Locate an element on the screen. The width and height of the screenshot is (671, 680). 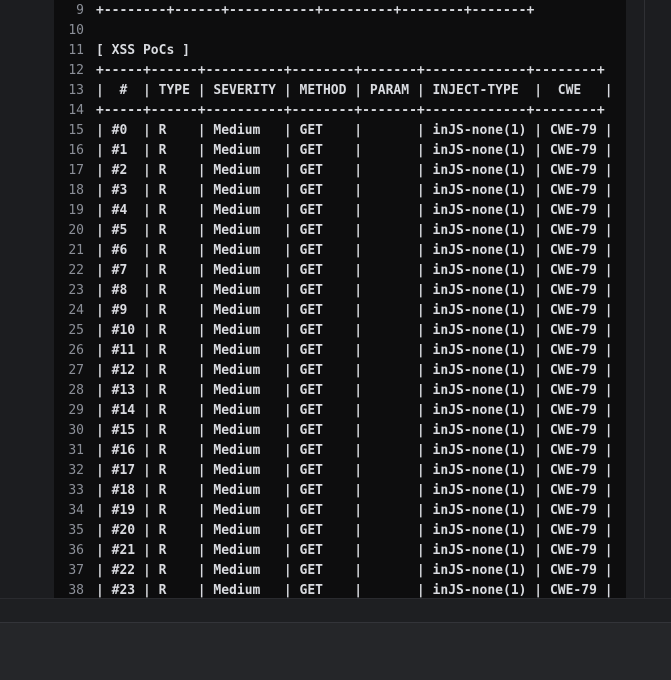
line-number: 9 is located at coordinates (80, 10).